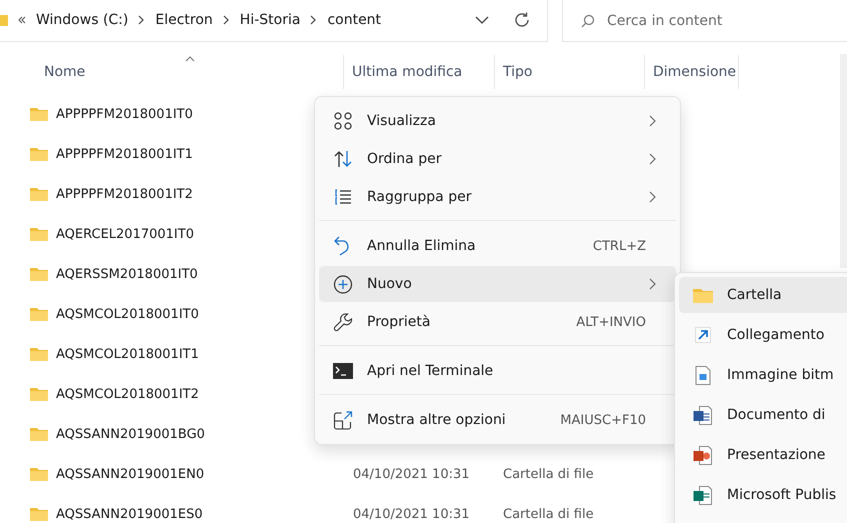 This screenshot has width=847, height=523. I want to click on column-header: Tipo, so click(570, 72).